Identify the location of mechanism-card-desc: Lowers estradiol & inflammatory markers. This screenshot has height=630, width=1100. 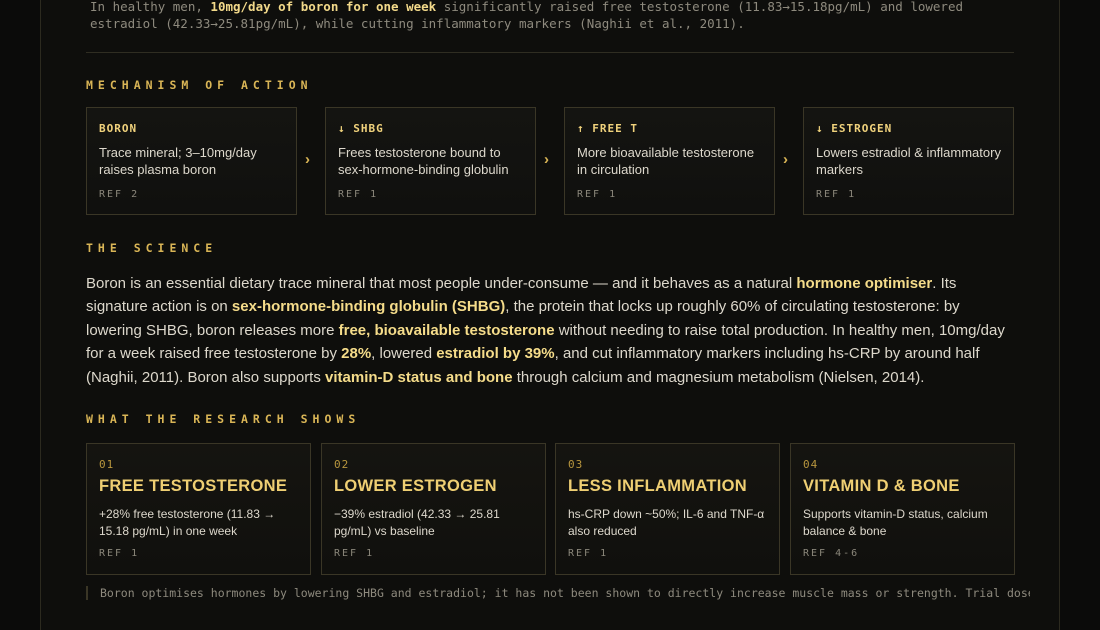
(908, 161).